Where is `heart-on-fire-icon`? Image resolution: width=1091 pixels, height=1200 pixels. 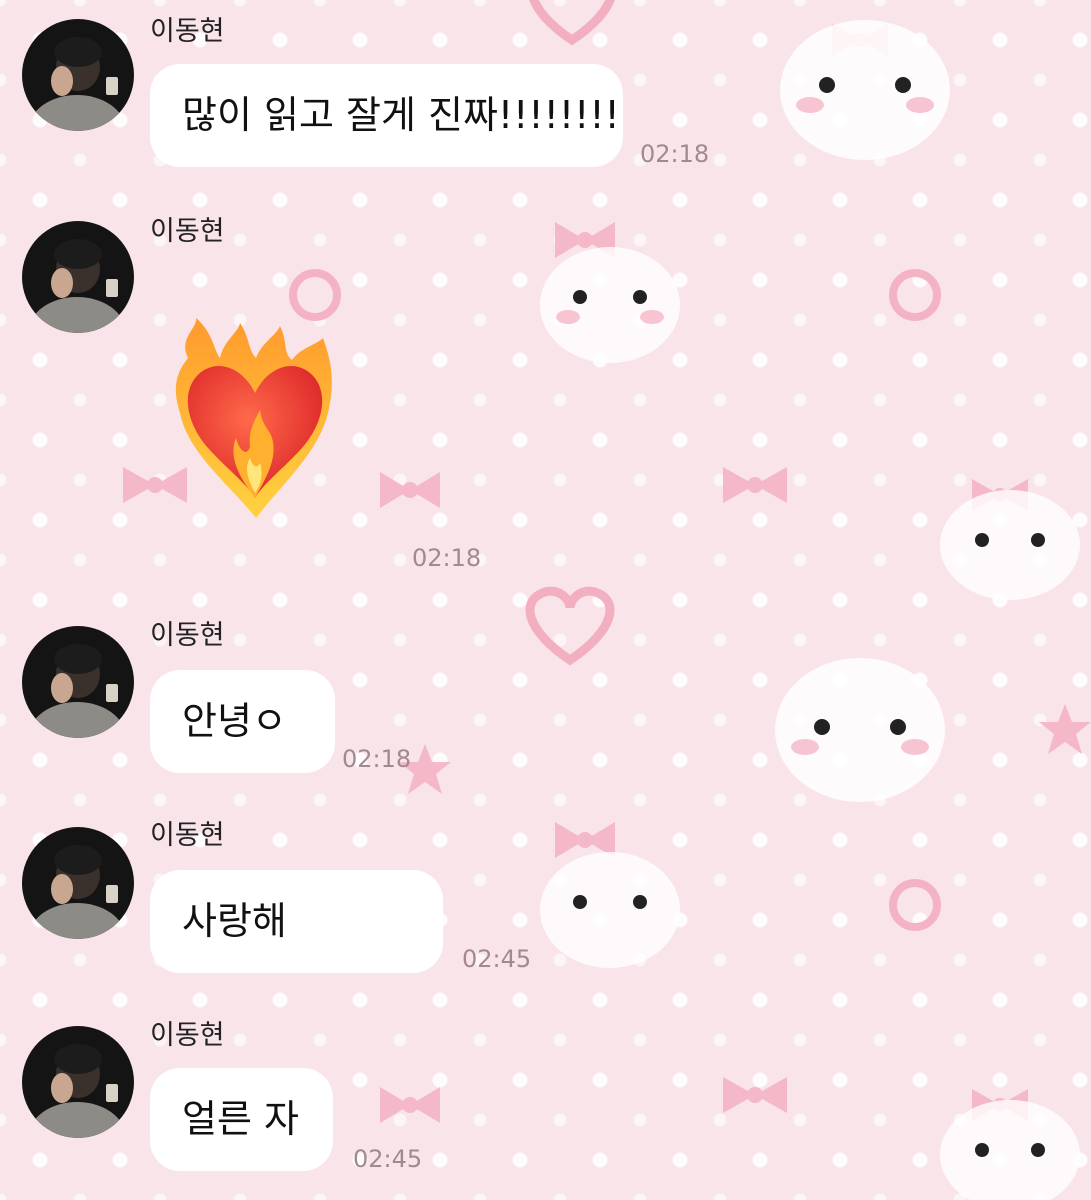 heart-on-fire-icon is located at coordinates (255, 422).